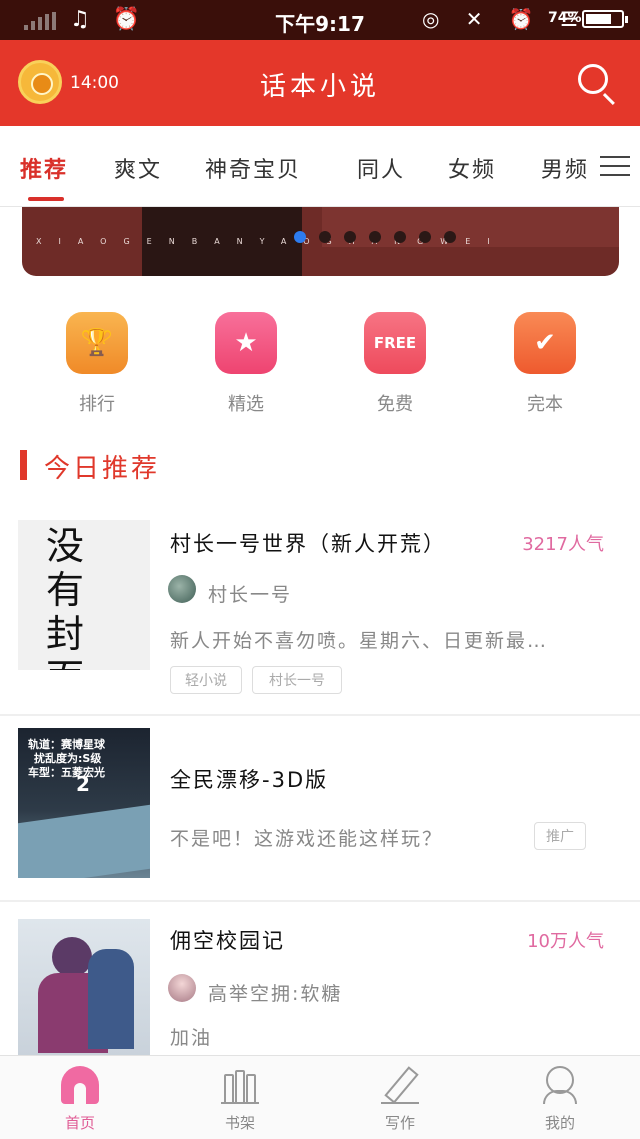  I want to click on author-name: 高举空拥:软糖, so click(275, 994).